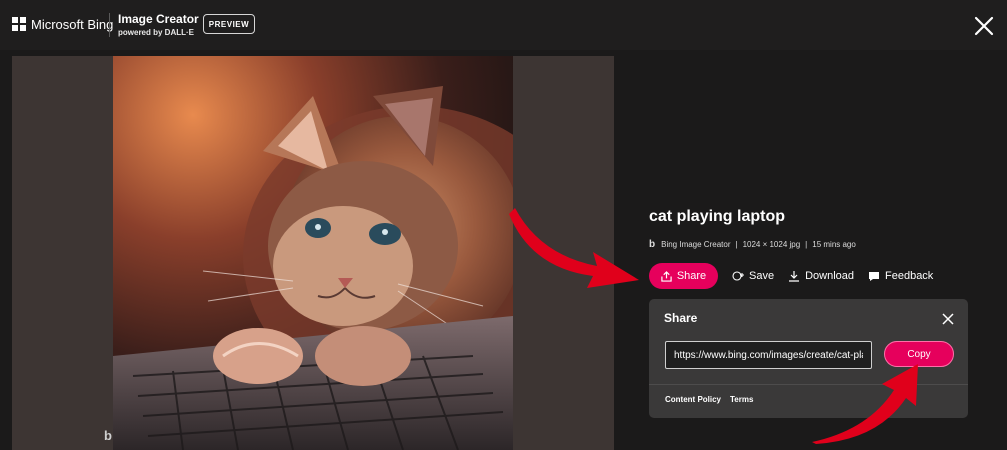 This screenshot has width=1007, height=450. I want to click on microsoft-logo-icon, so click(19, 24).